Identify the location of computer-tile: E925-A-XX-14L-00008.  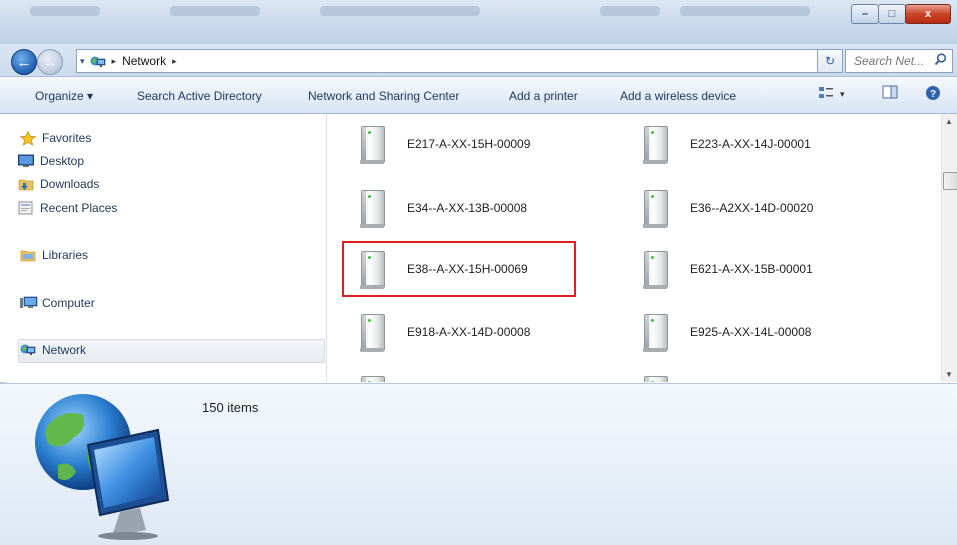
(725, 332).